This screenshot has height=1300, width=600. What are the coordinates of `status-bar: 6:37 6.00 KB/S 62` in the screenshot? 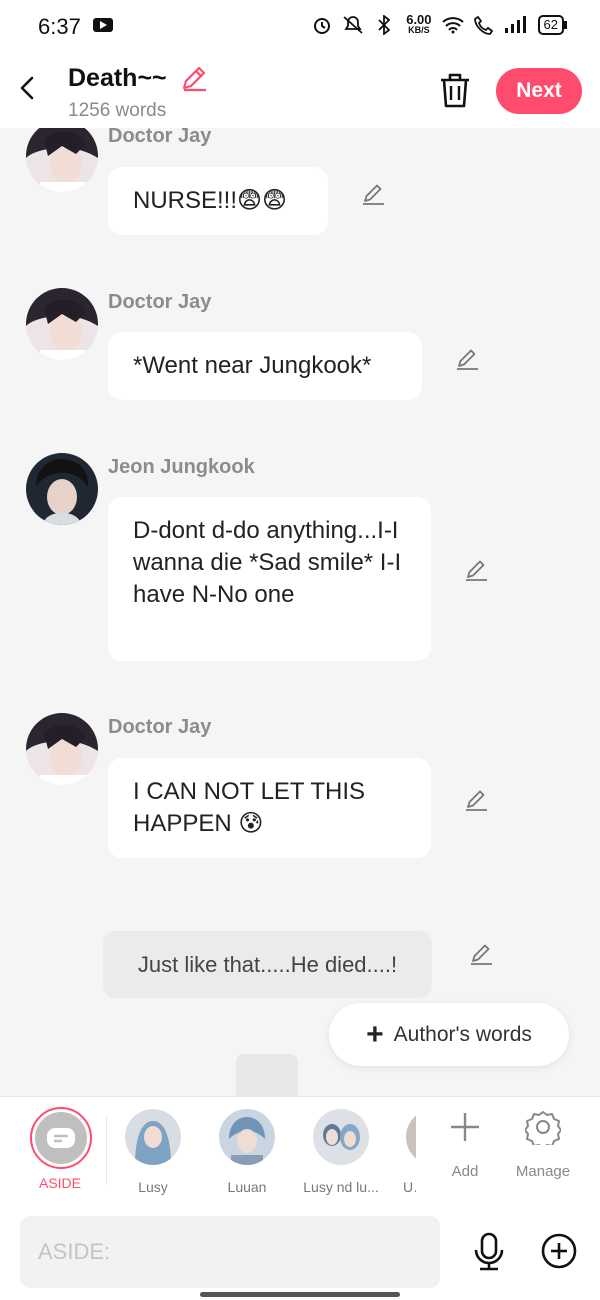 It's located at (300, 26).